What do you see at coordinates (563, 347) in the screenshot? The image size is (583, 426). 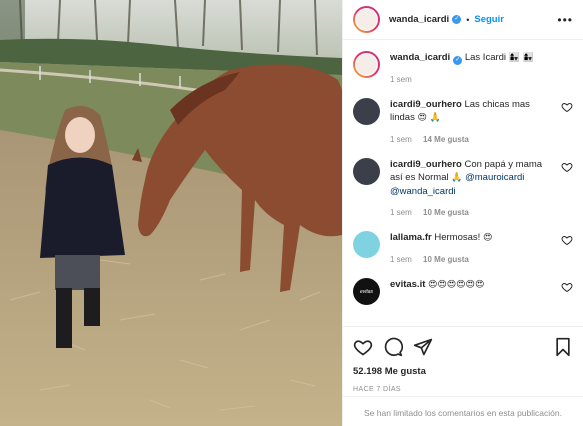 I see `save-bookmark-icon` at bounding box center [563, 347].